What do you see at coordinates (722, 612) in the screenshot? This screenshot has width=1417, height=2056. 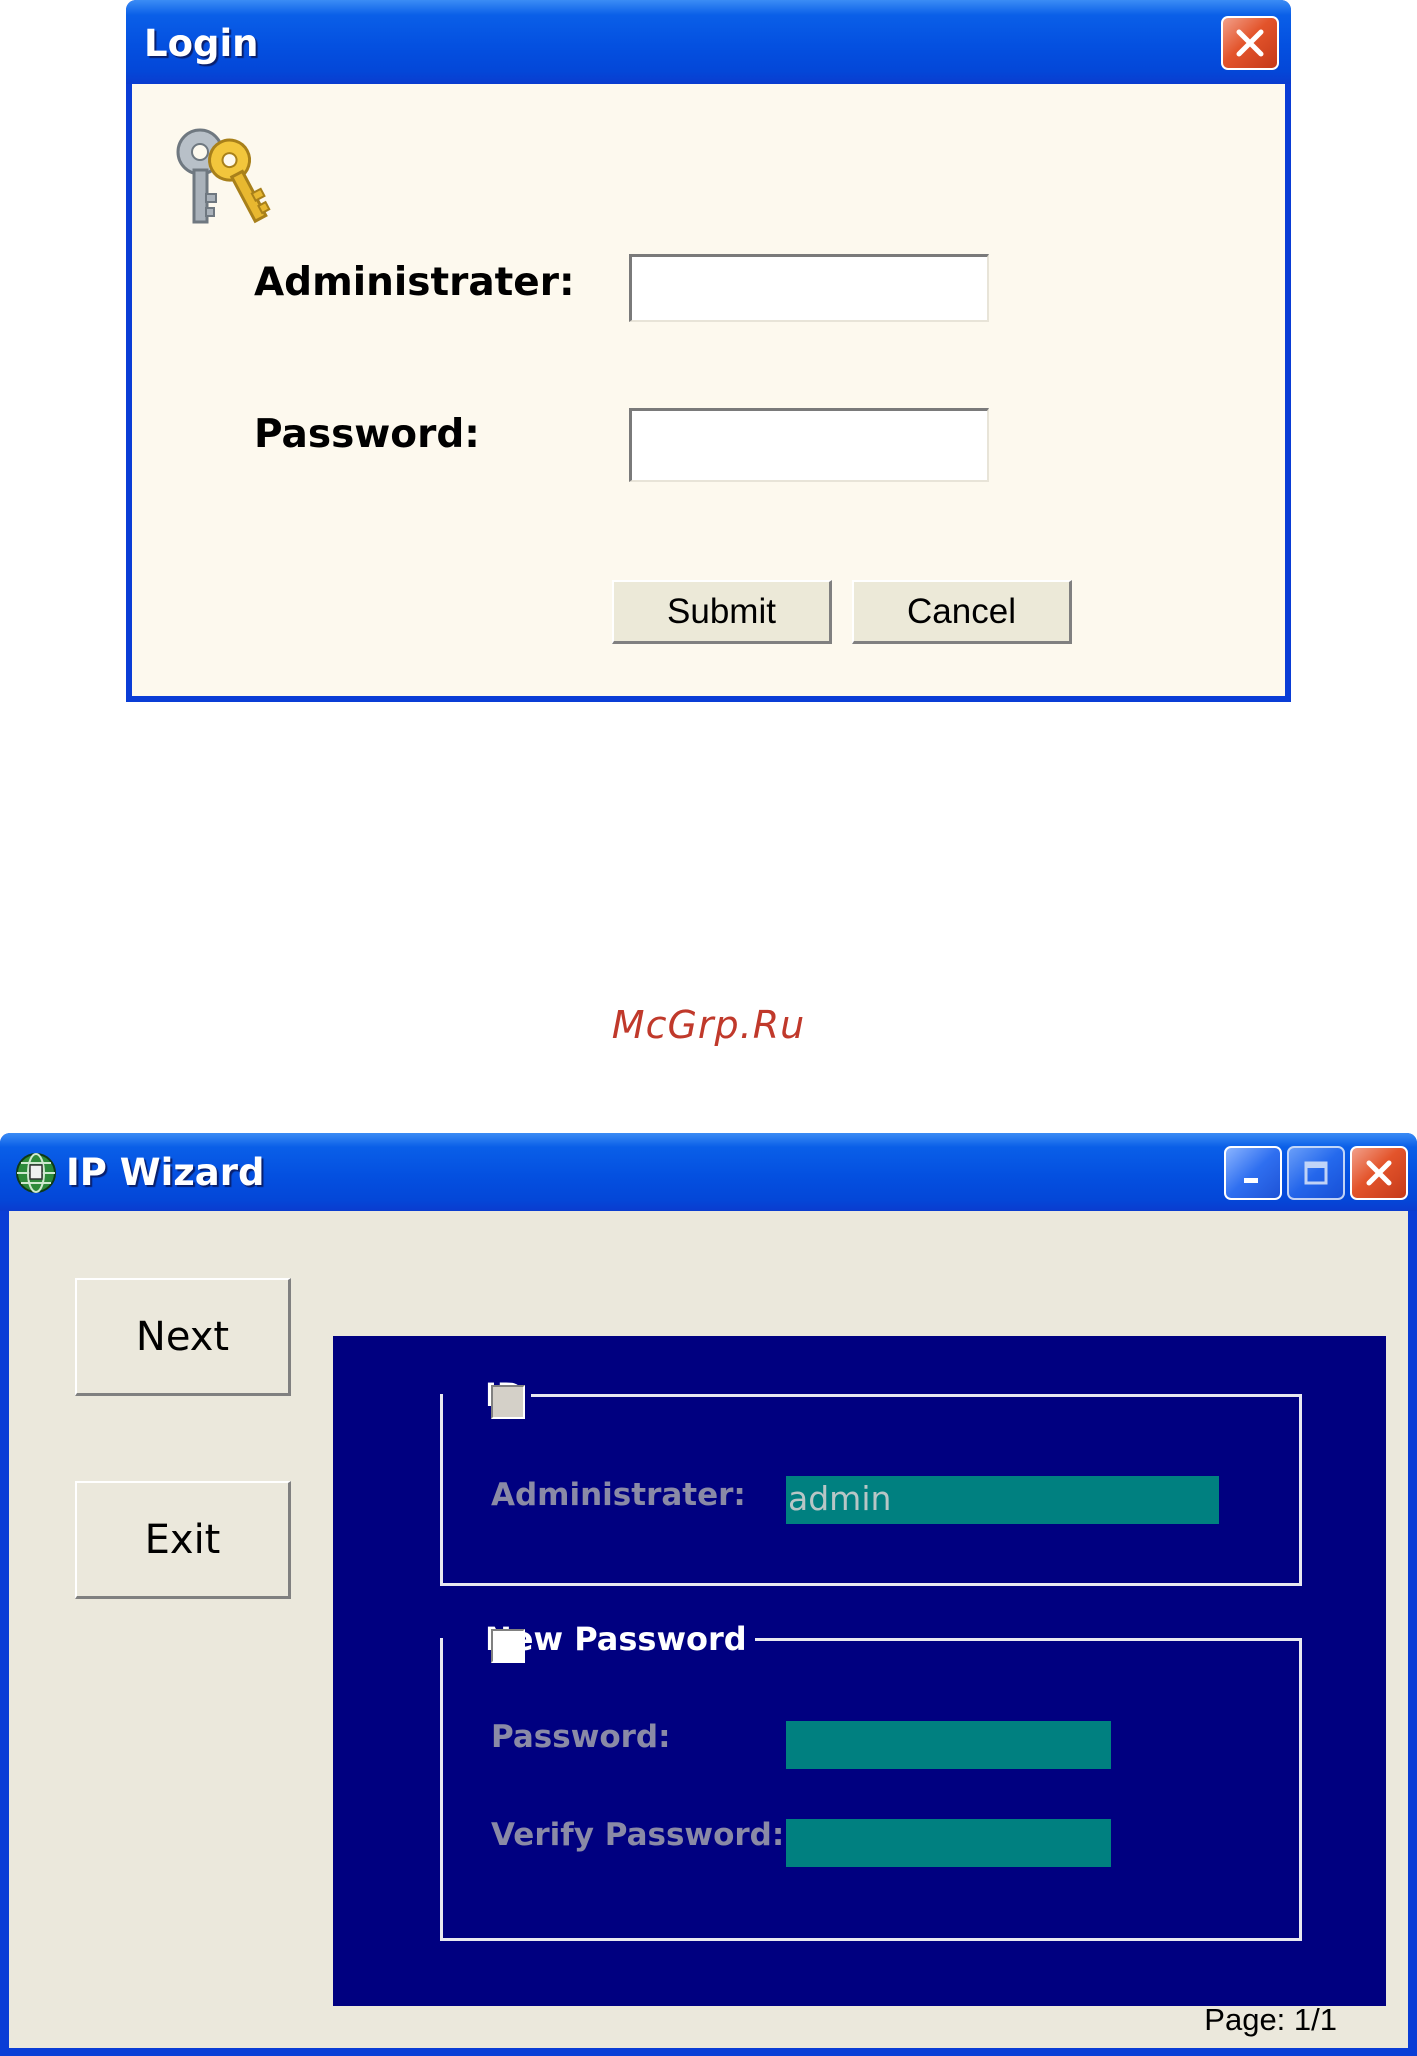 I see `submit-button: Submit` at bounding box center [722, 612].